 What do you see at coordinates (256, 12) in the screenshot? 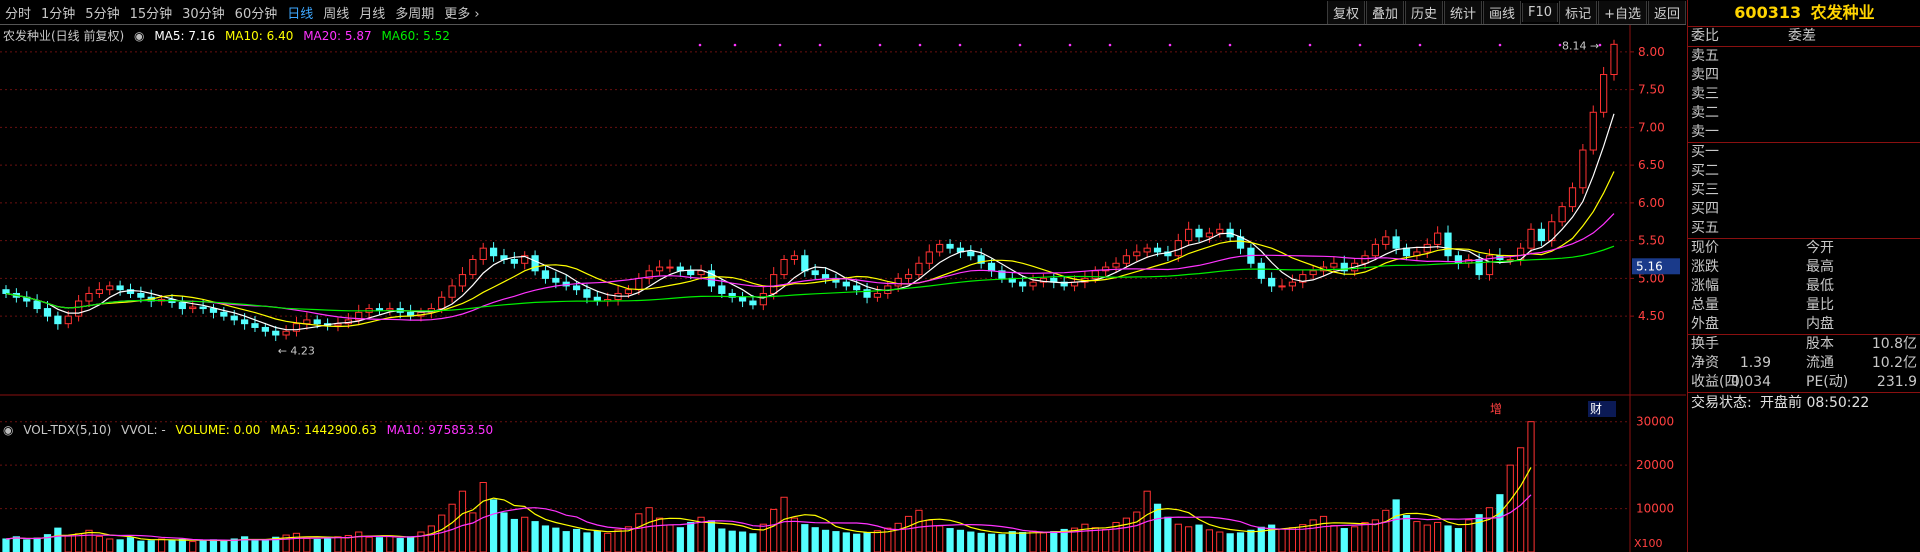
I see `period-tab: 60分钟` at bounding box center [256, 12].